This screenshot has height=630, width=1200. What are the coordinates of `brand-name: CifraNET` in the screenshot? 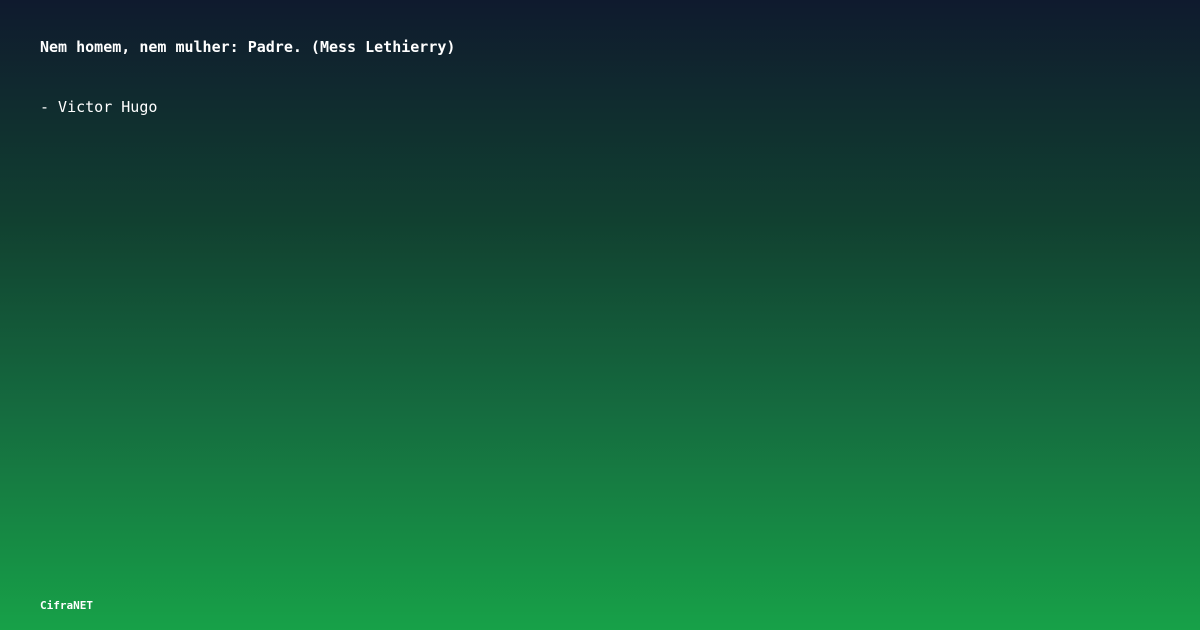 It's located at (66, 605).